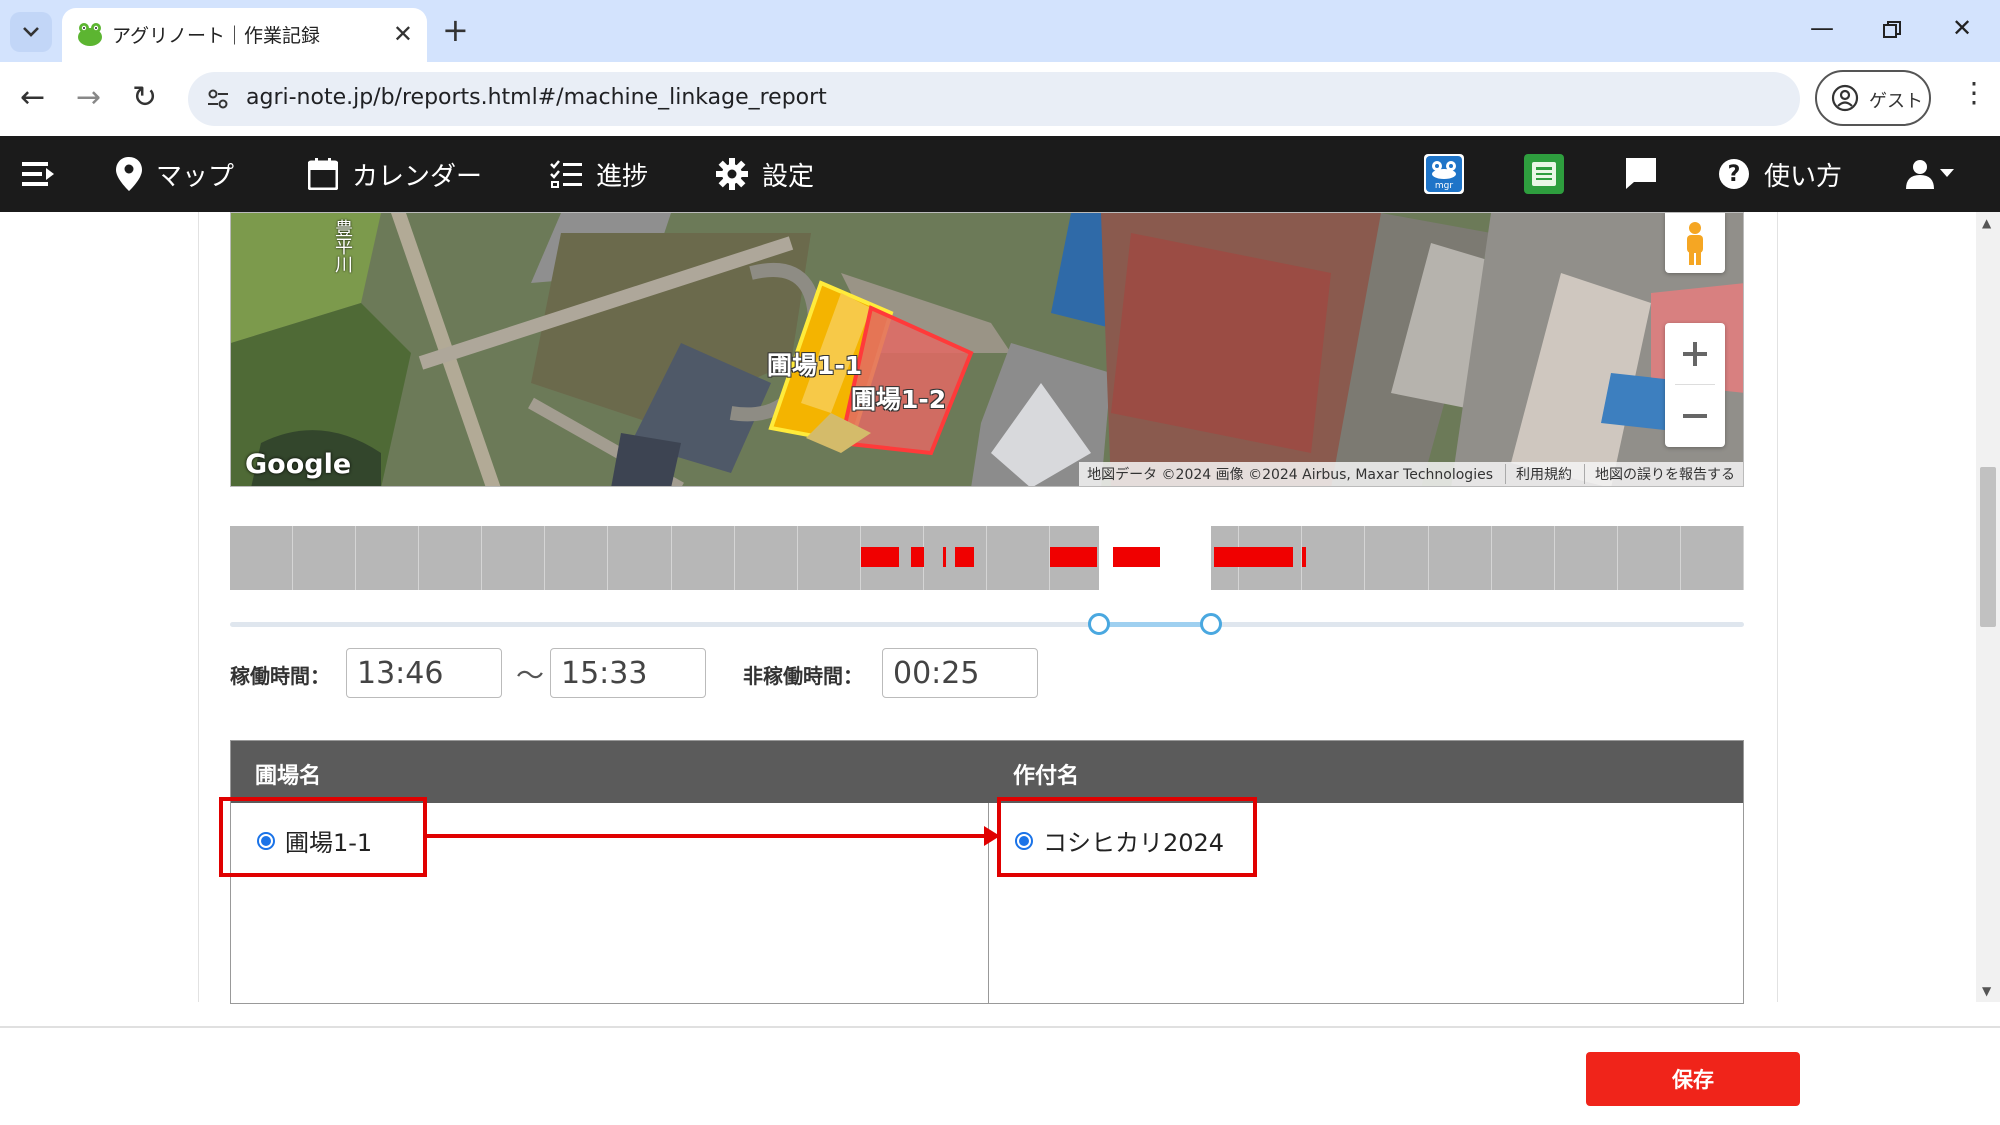 The image size is (2000, 1125). I want to click on operation-timeline, so click(987, 558).